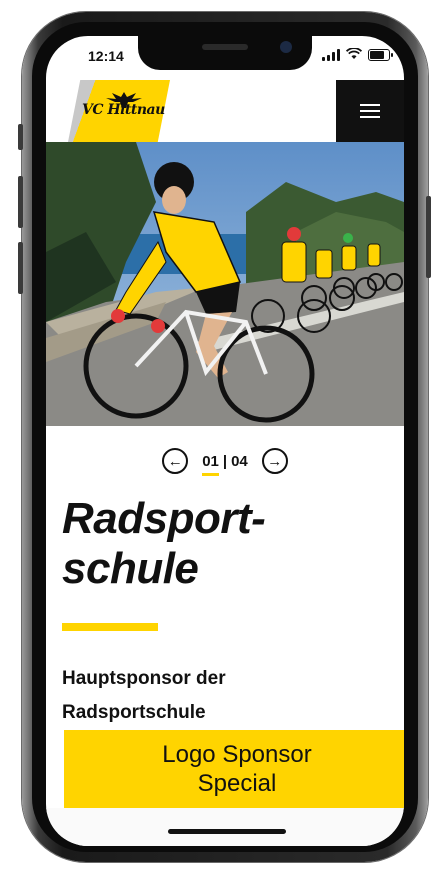  I want to click on sponsor-logo-placeholder: Logo Sponsor Special, so click(234, 769).